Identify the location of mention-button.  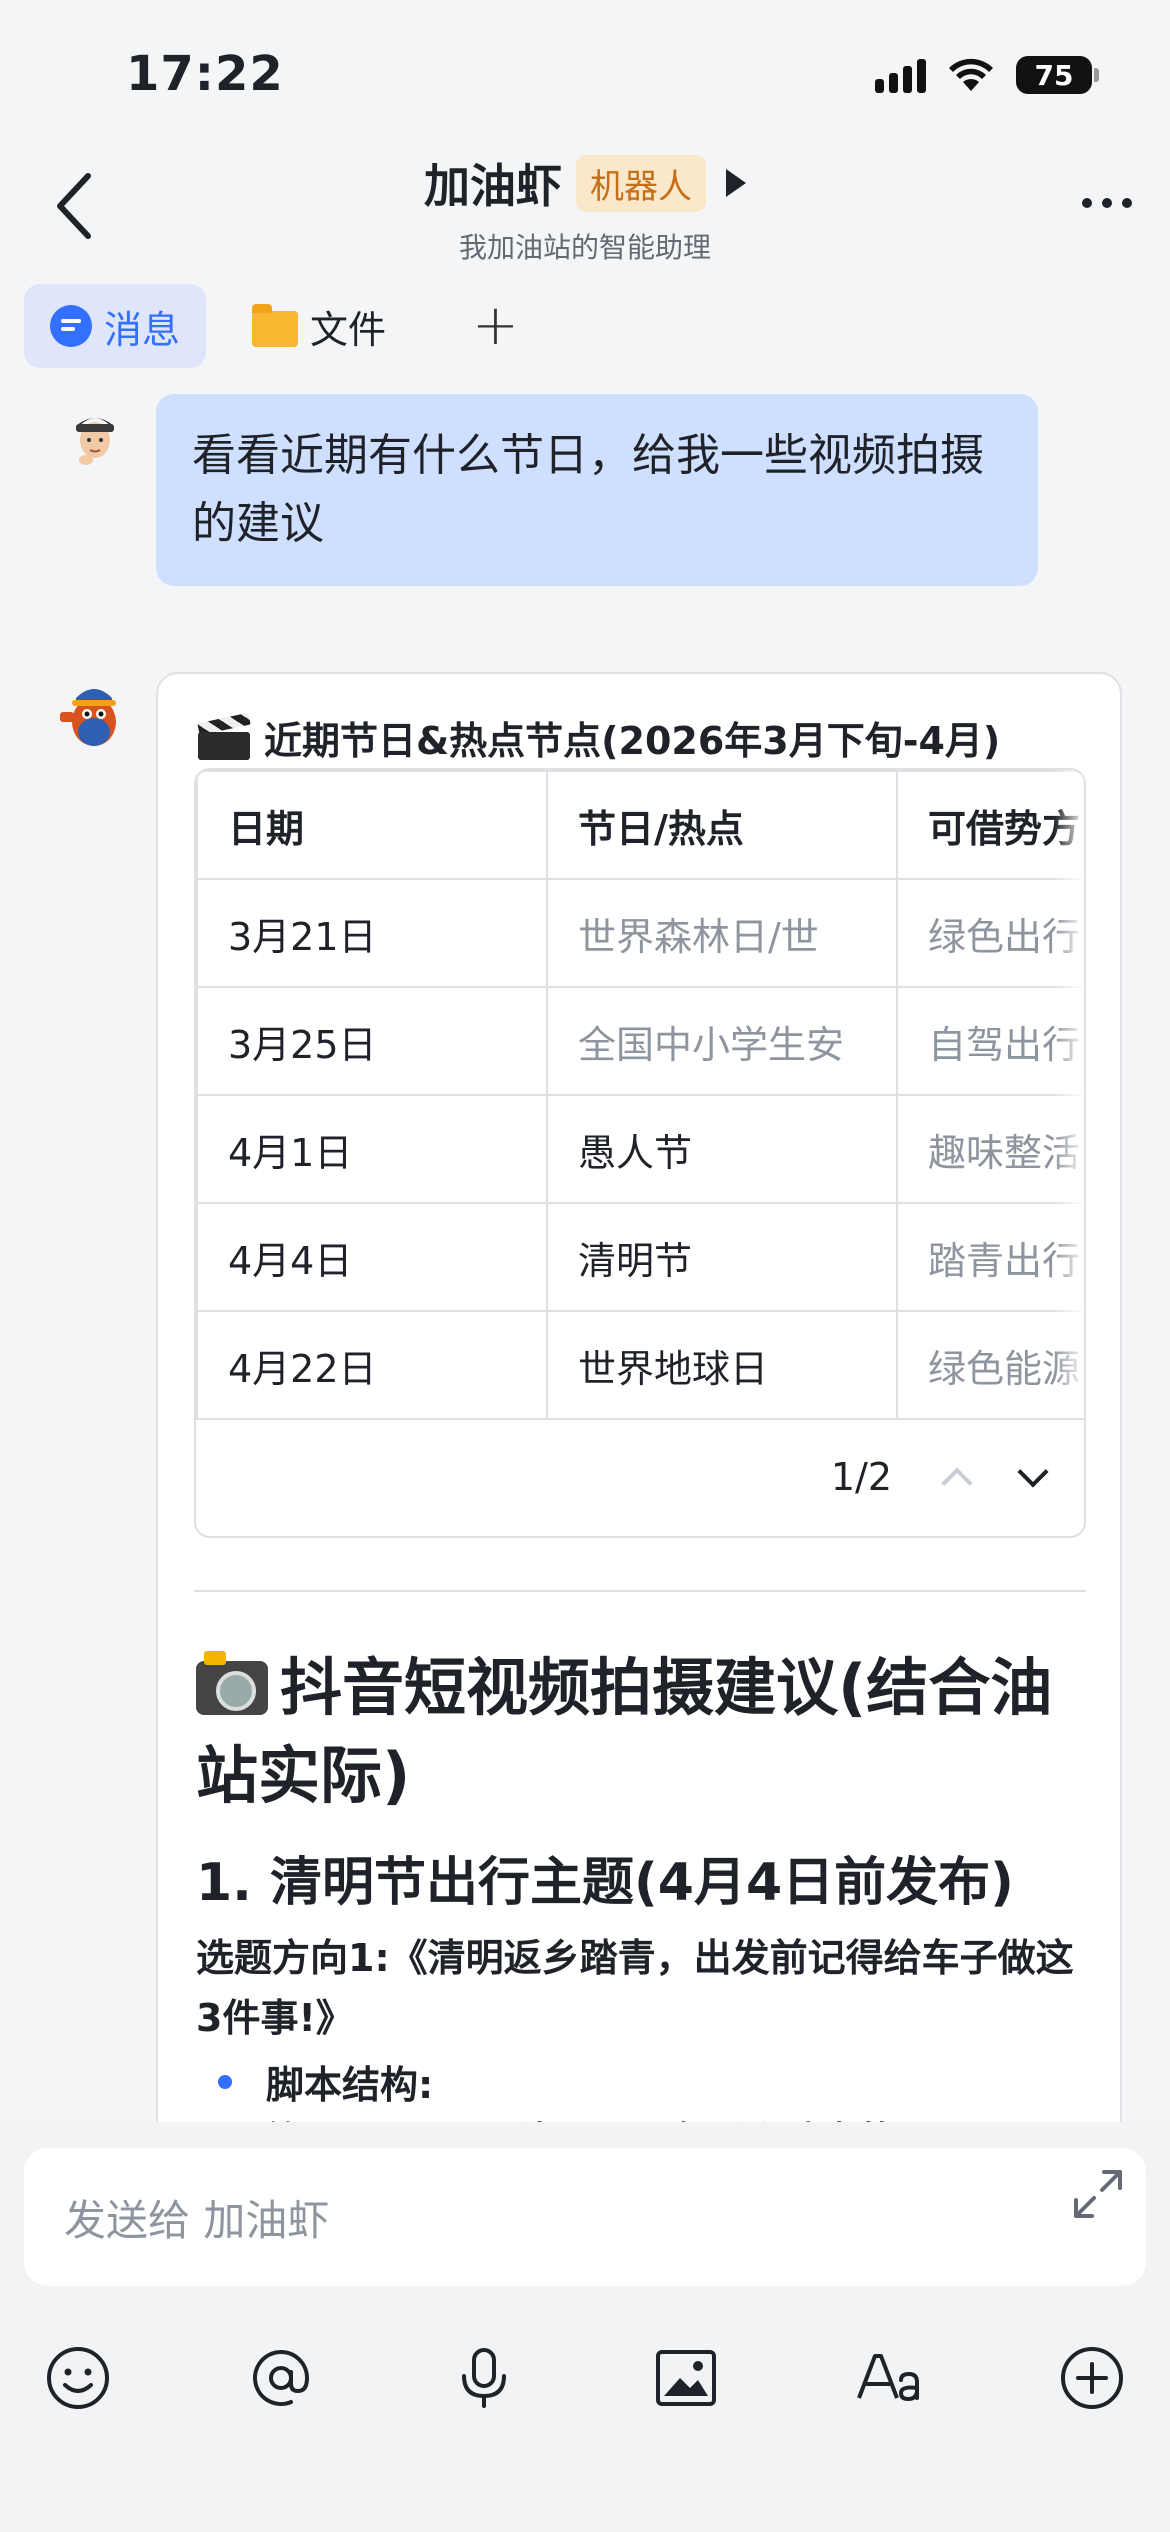
(281, 2378).